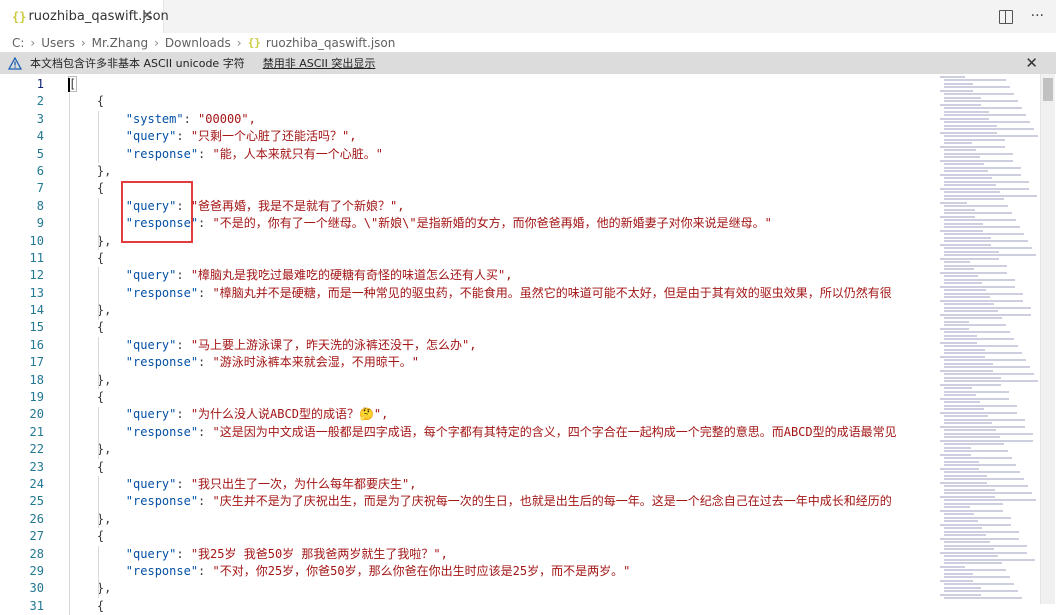  What do you see at coordinates (227, 118) in the screenshot?
I see `json-value: "00000",` at bounding box center [227, 118].